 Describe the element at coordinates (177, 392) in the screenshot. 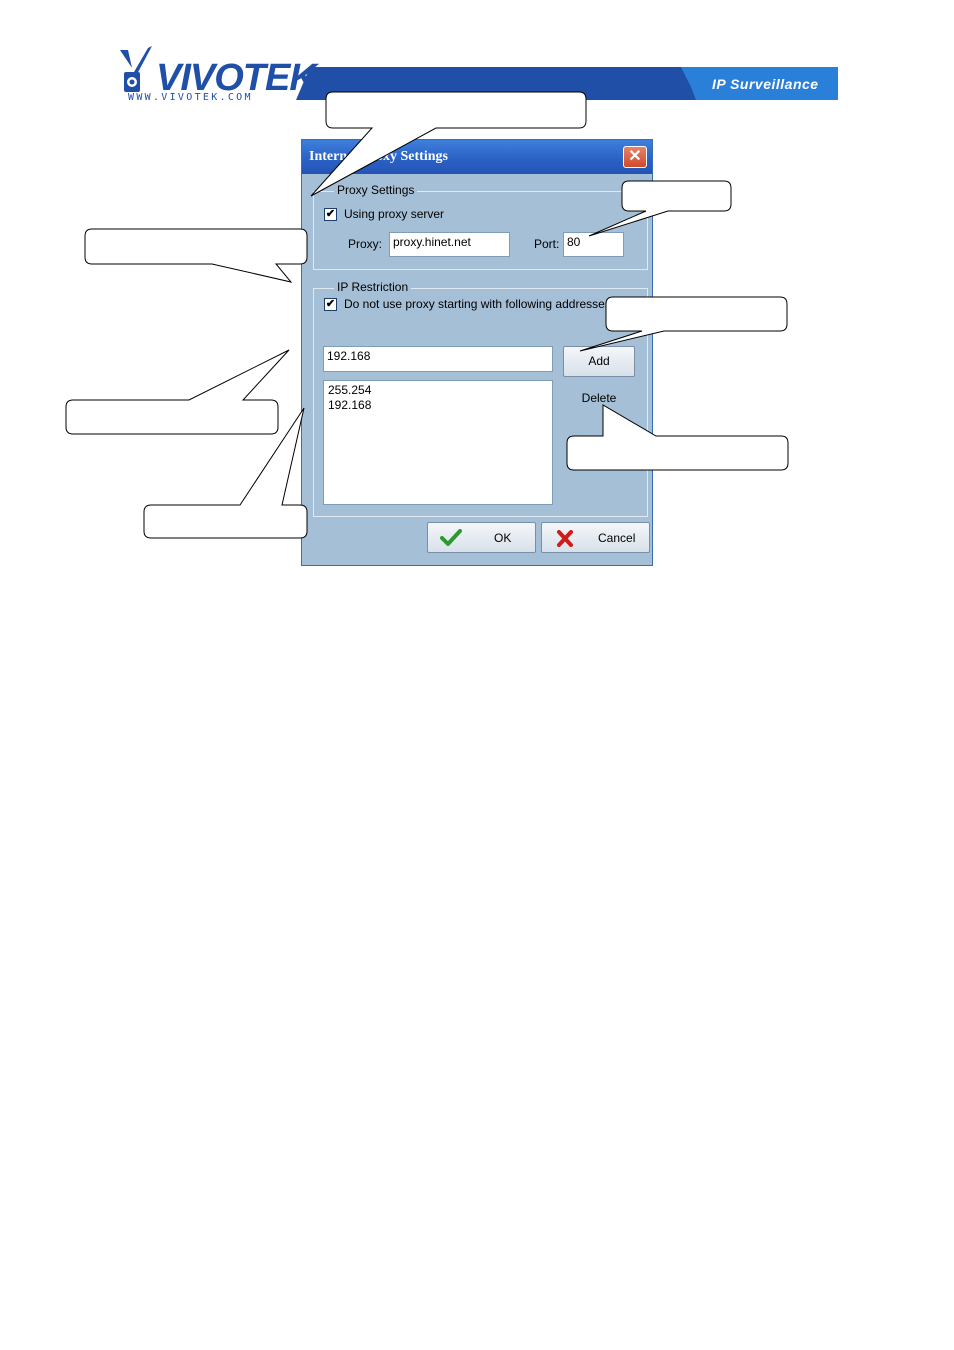

I see `callout-address-input` at that location.